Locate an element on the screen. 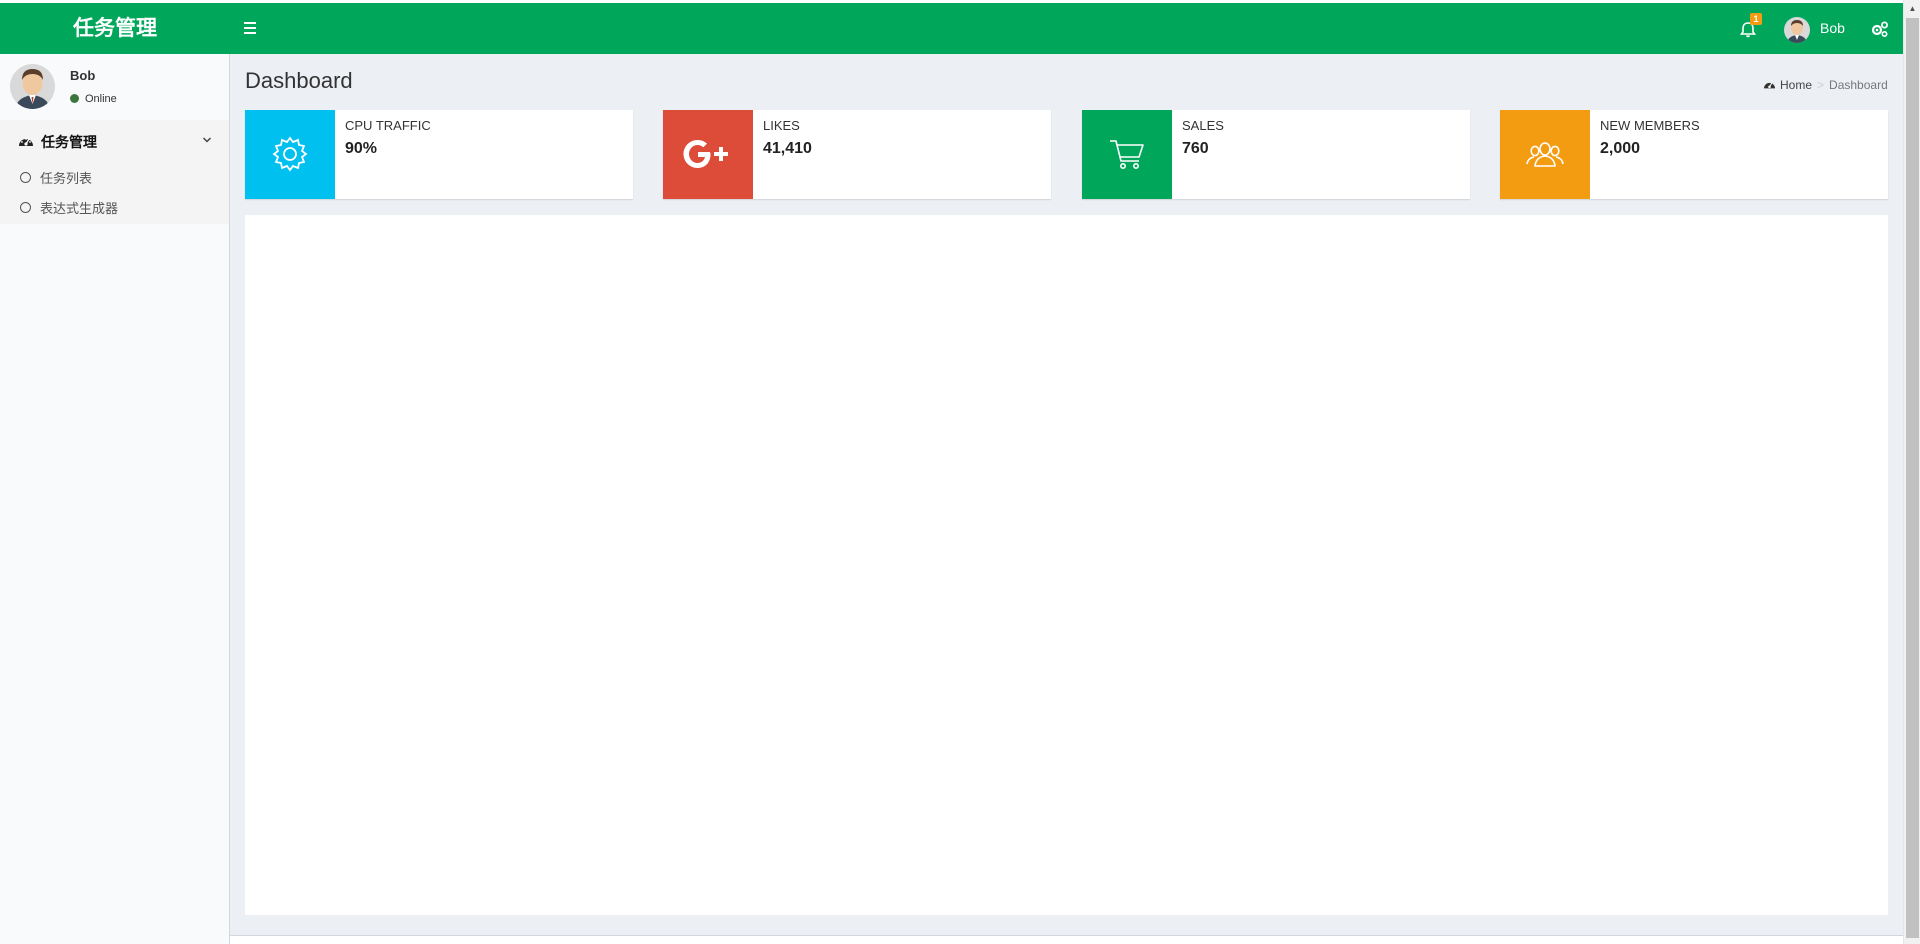  header-avatar is located at coordinates (1797, 30).